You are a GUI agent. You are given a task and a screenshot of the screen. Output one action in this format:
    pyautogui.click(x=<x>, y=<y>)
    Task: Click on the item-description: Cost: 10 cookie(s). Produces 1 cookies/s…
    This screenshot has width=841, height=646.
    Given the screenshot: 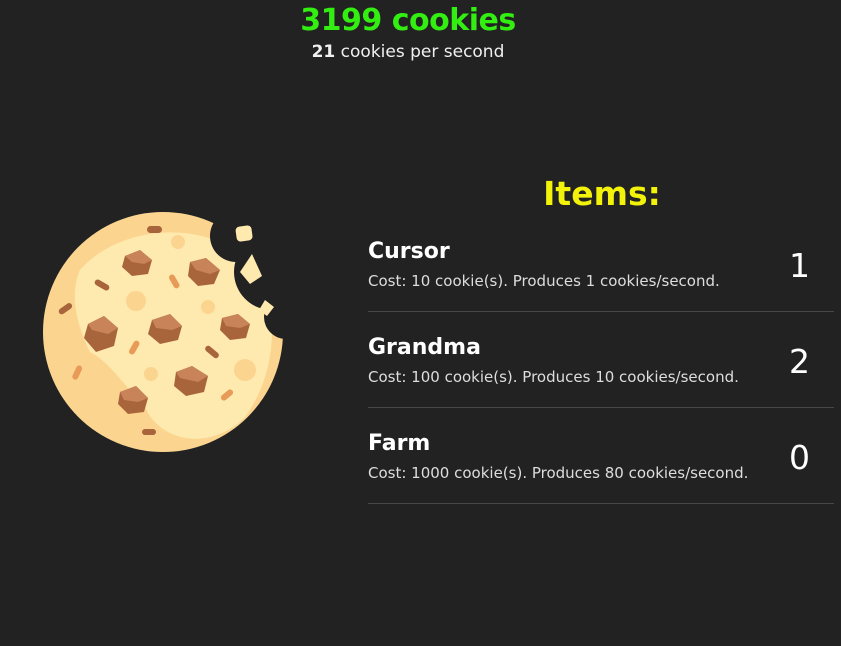 What is the action you would take?
    pyautogui.click(x=544, y=281)
    